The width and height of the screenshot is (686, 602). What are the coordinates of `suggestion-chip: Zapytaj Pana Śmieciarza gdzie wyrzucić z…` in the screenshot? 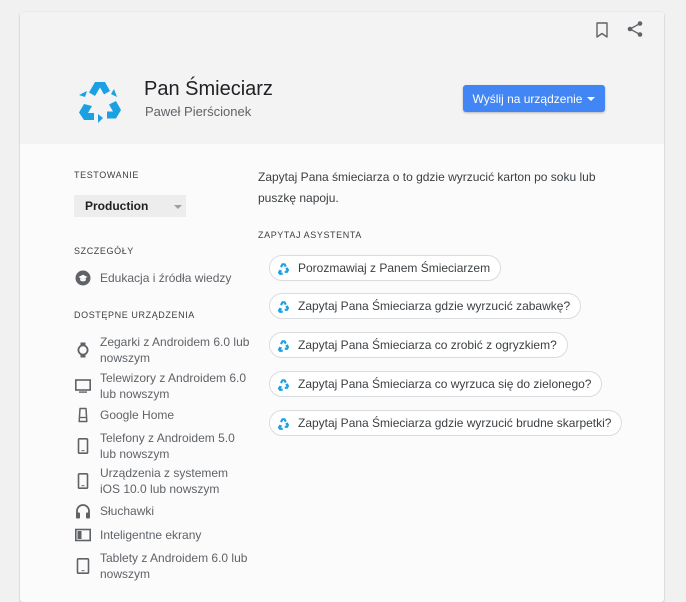 It's located at (425, 306).